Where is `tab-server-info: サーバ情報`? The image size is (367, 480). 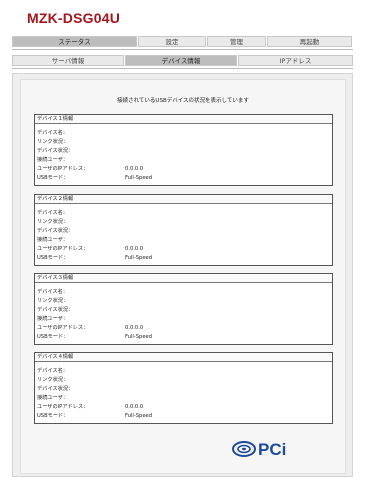 tab-server-info: サーバ情報 is located at coordinates (68, 60).